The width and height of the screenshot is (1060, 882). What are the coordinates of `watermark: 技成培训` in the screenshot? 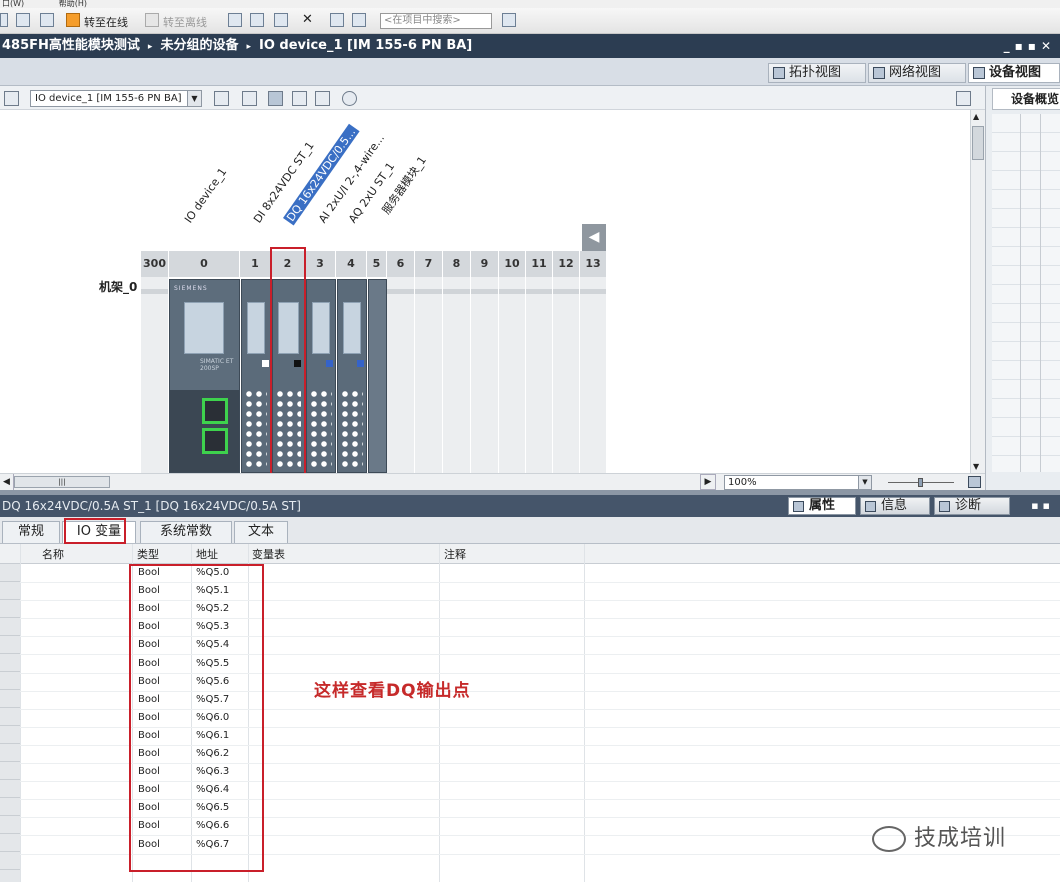 It's located at (939, 836).